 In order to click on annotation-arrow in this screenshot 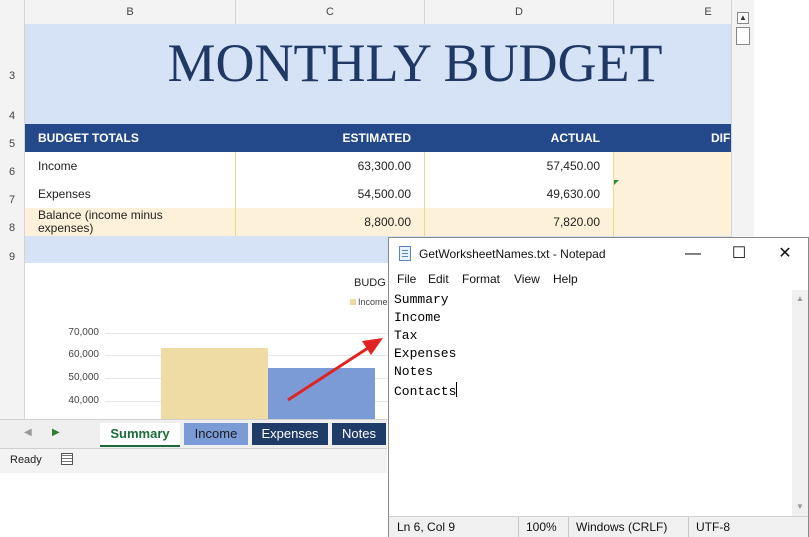, I will do `click(335, 370)`.